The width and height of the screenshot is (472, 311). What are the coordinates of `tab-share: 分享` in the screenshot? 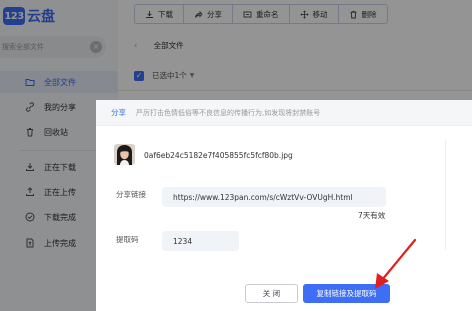 It's located at (118, 112).